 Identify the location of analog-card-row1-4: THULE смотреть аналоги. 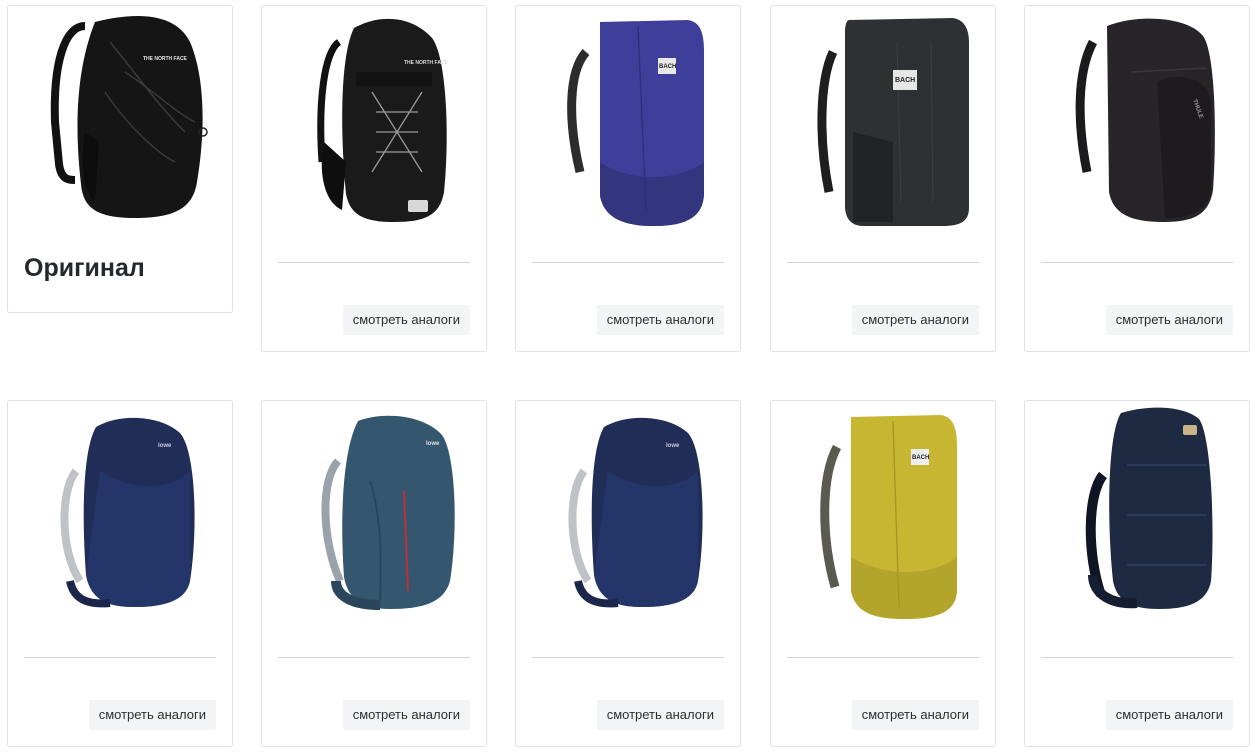
(1137, 178).